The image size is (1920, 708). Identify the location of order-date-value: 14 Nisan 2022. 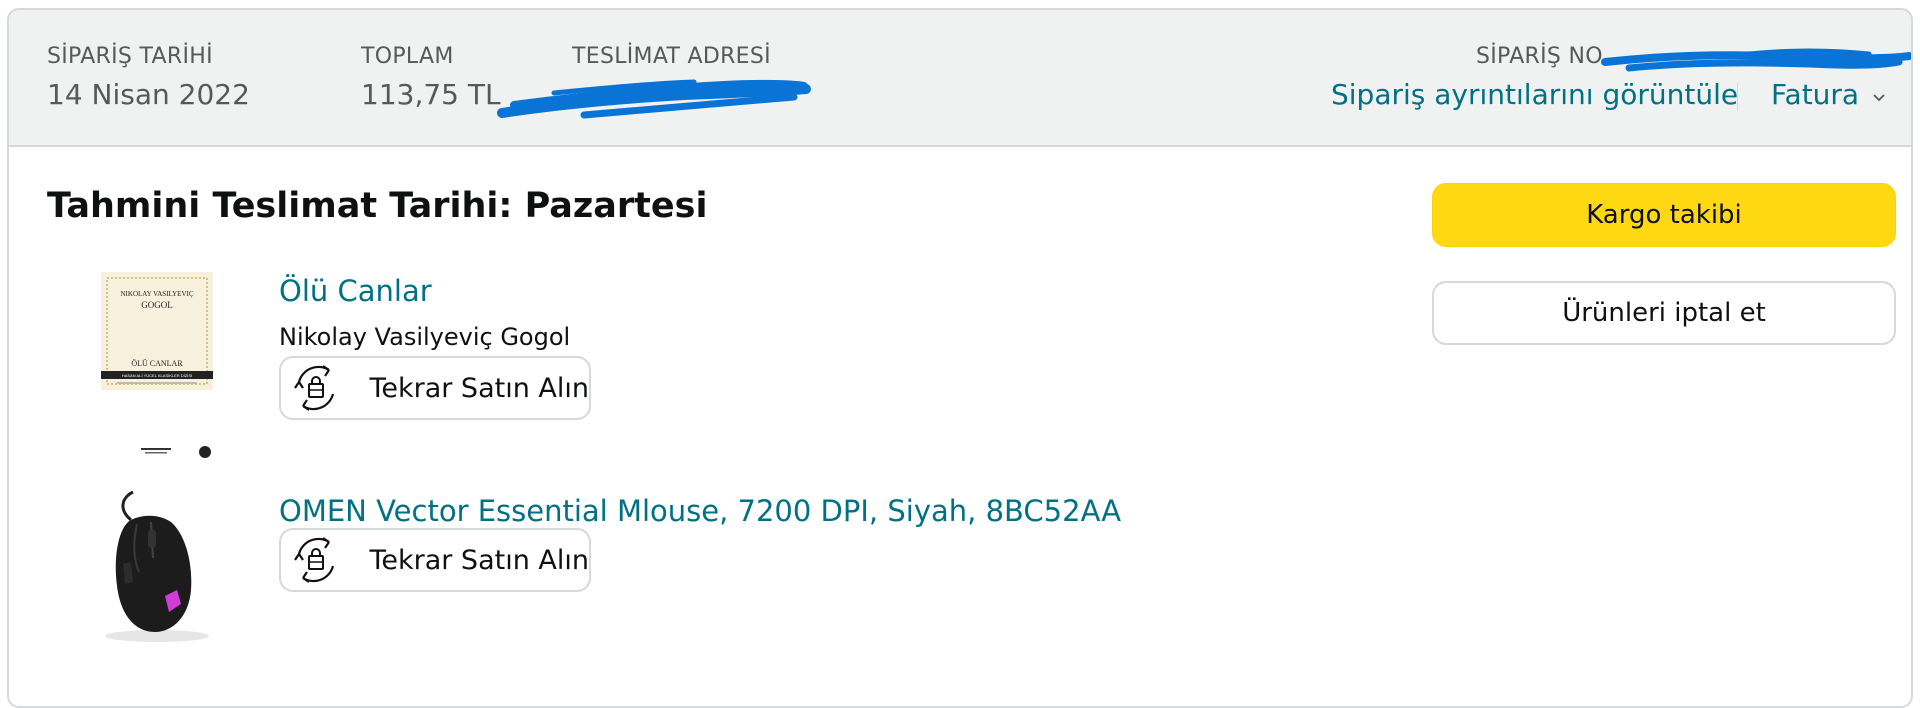
(148, 94).